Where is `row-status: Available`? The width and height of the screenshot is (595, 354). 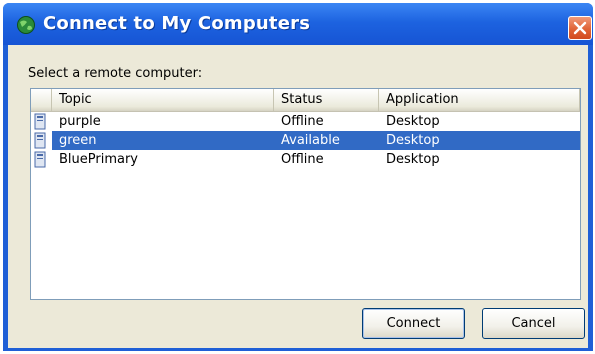
row-status: Available is located at coordinates (310, 140).